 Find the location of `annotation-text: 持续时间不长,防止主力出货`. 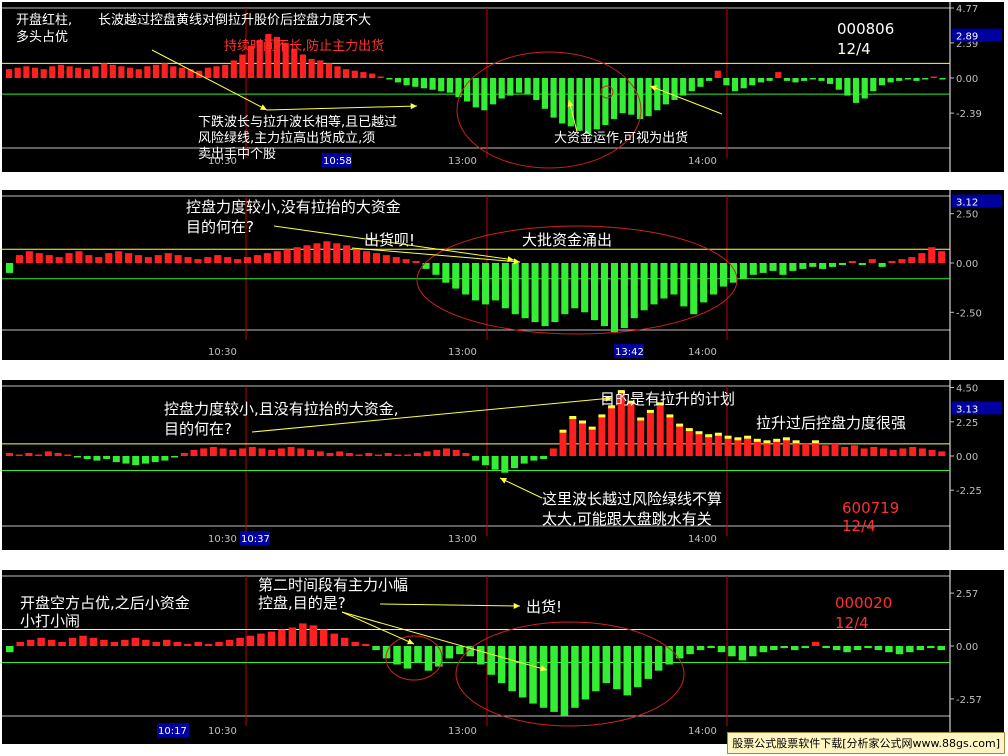

annotation-text: 持续时间不长,防止主力出货 is located at coordinates (304, 46).